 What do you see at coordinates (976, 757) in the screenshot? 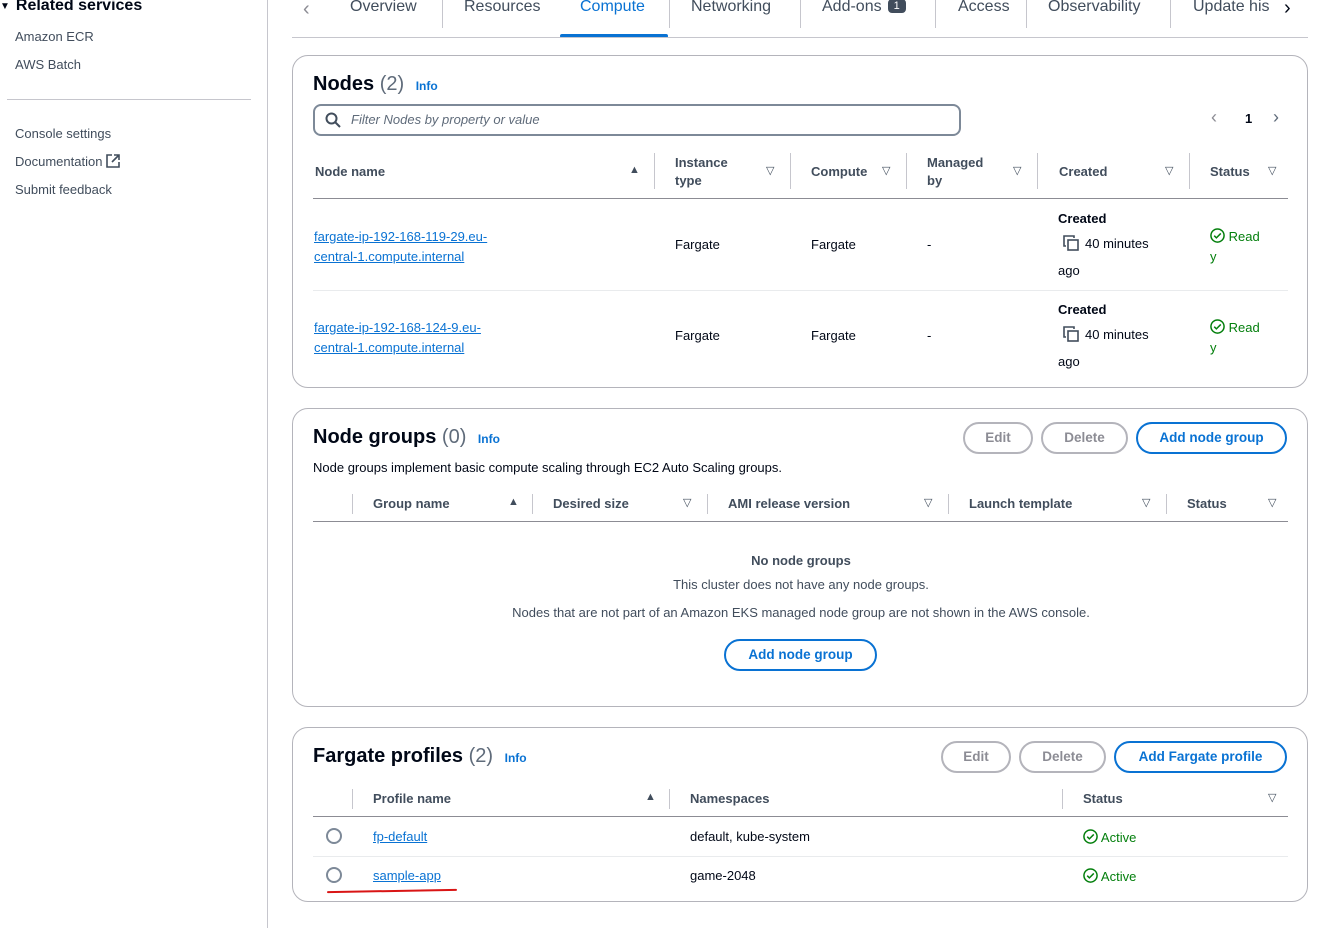
I see `edit-fargate-profile-button: Edit` at bounding box center [976, 757].